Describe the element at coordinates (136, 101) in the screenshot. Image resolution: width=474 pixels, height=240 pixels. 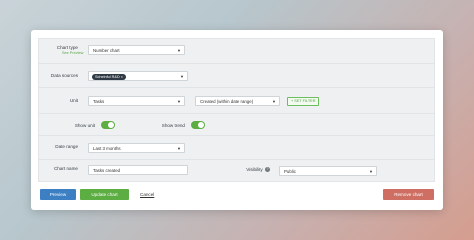
I see `unit-select: Tasks ▼` at that location.